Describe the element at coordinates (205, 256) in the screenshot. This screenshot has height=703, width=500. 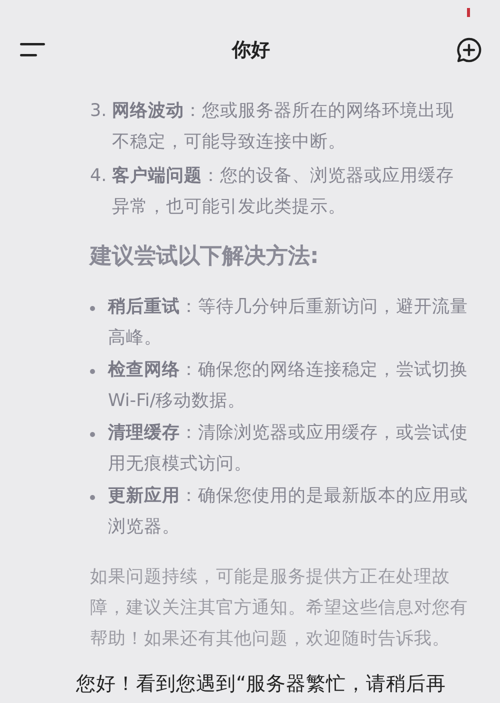
I see `section-heading: 建议尝试以下解决方法:` at that location.